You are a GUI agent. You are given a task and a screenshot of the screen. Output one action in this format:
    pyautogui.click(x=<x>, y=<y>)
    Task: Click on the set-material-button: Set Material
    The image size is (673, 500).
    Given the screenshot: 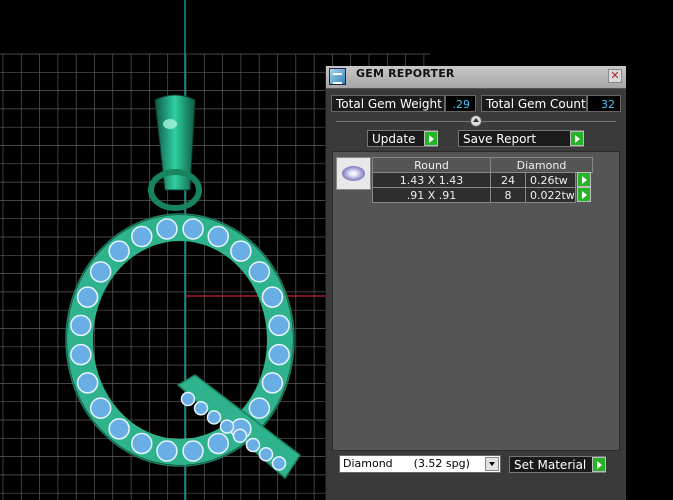 What is the action you would take?
    pyautogui.click(x=557, y=464)
    